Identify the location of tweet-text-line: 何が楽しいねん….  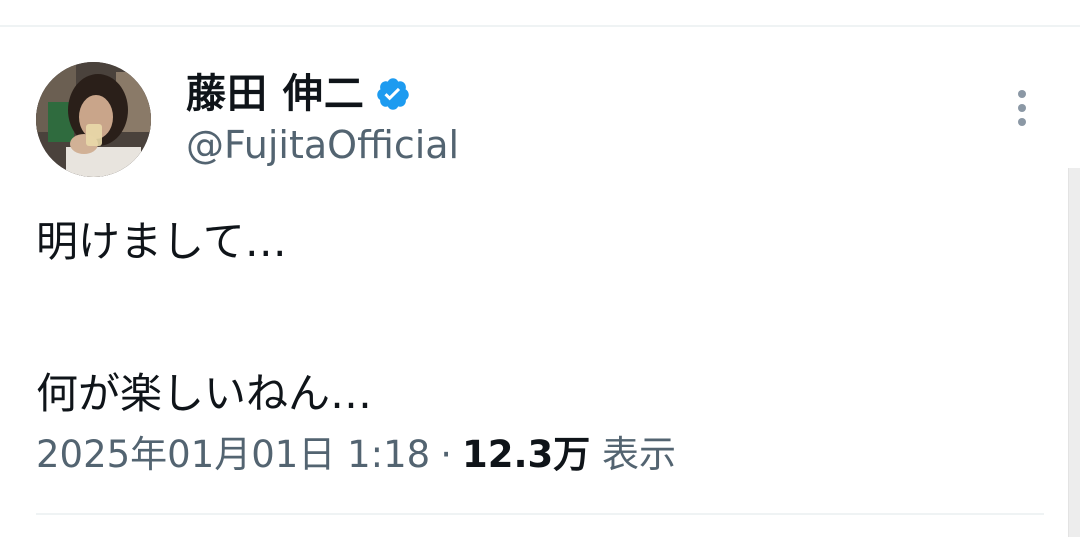
(204, 393).